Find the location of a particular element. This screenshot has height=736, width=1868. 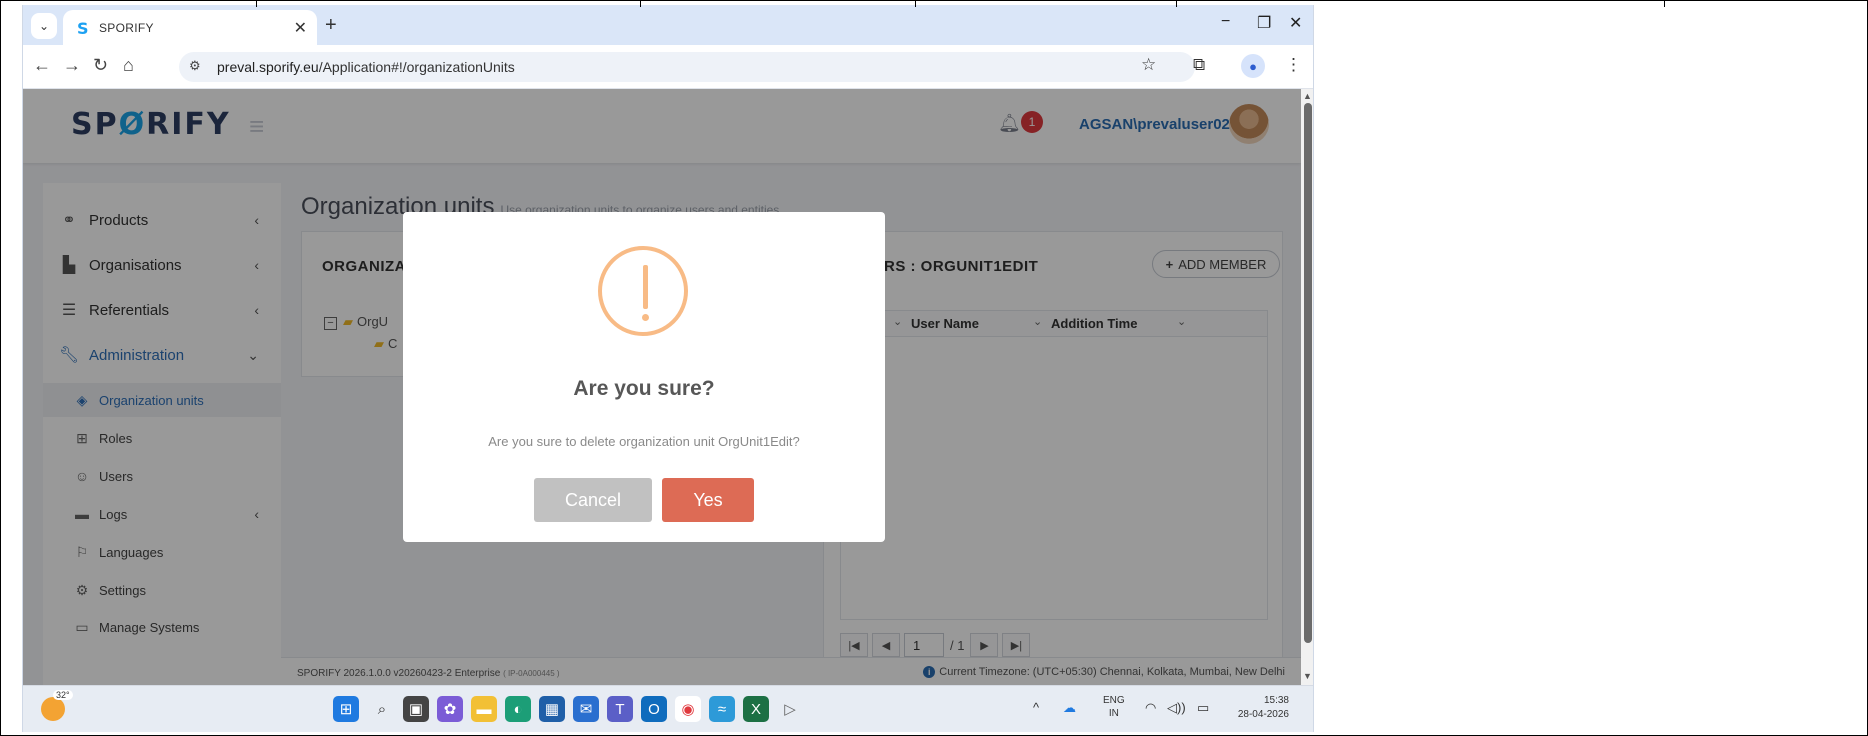

task-view-icon: ▣ is located at coordinates (416, 709).